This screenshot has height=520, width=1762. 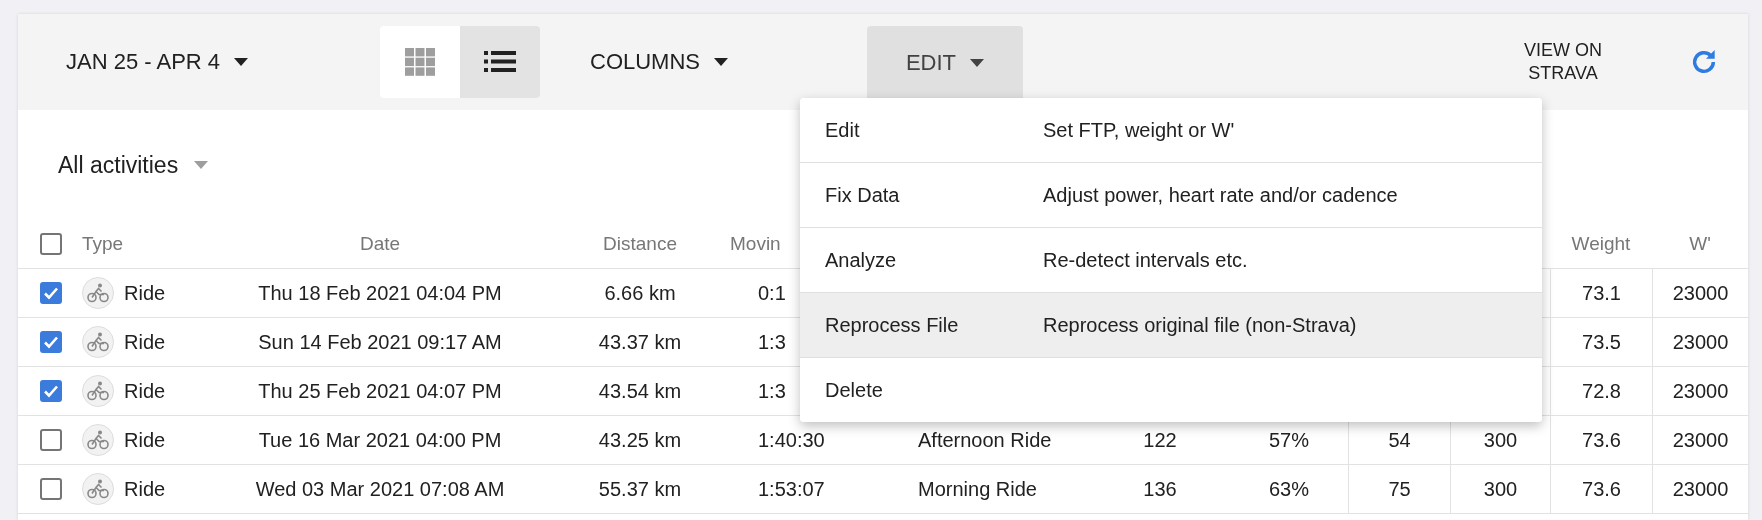 What do you see at coordinates (1289, 489) in the screenshot?
I see `table-cell: 63%` at bounding box center [1289, 489].